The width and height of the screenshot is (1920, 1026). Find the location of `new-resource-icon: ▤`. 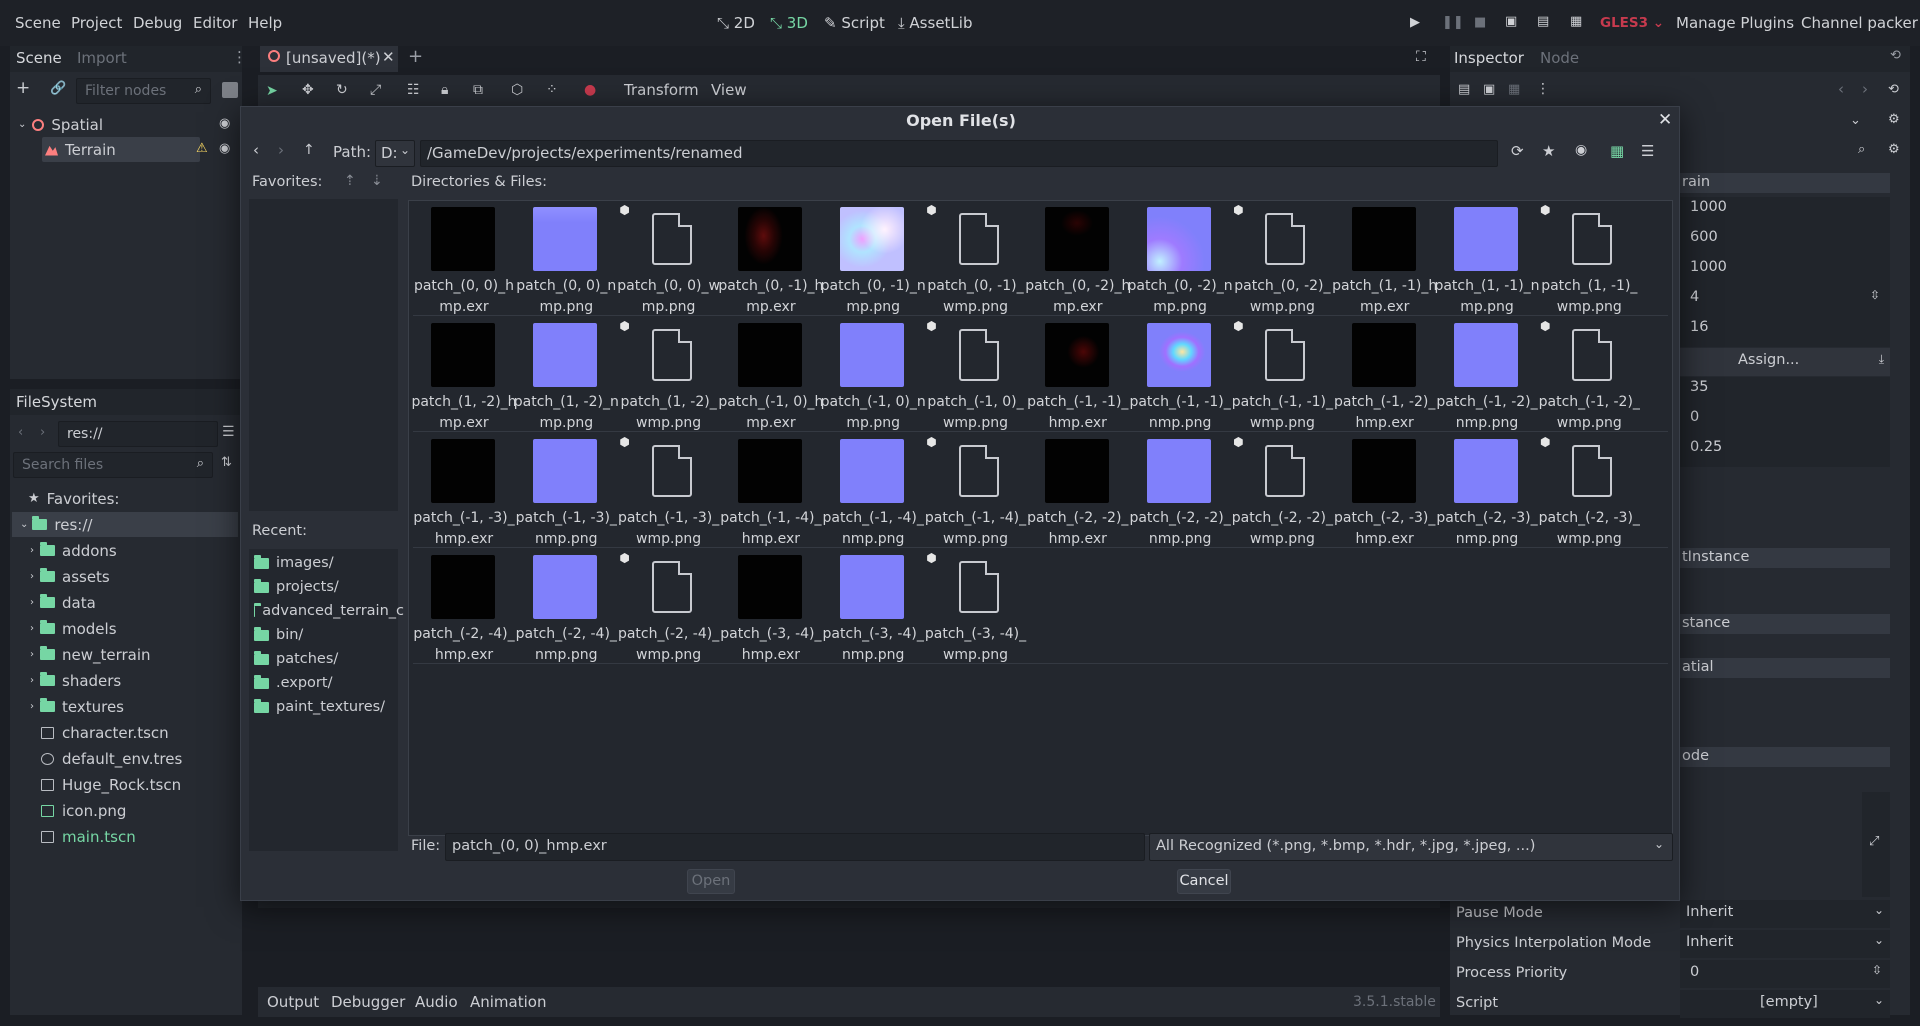

new-resource-icon: ▤ is located at coordinates (1464, 89).